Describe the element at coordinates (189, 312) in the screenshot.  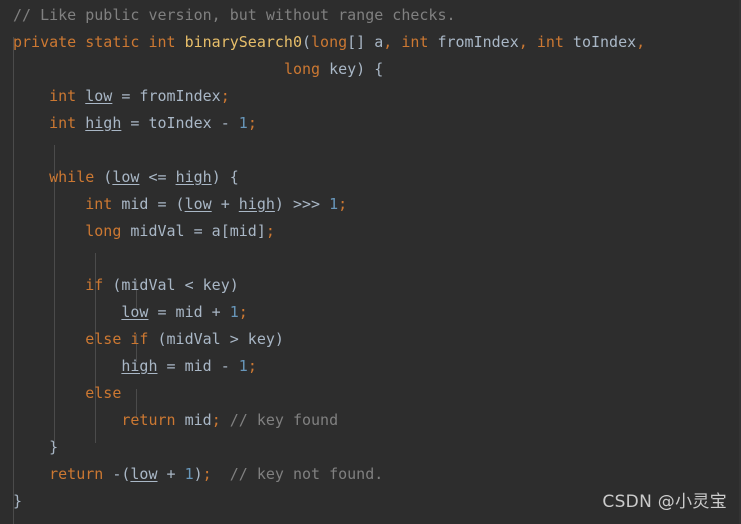
I see `code-token: = mid +` at that location.